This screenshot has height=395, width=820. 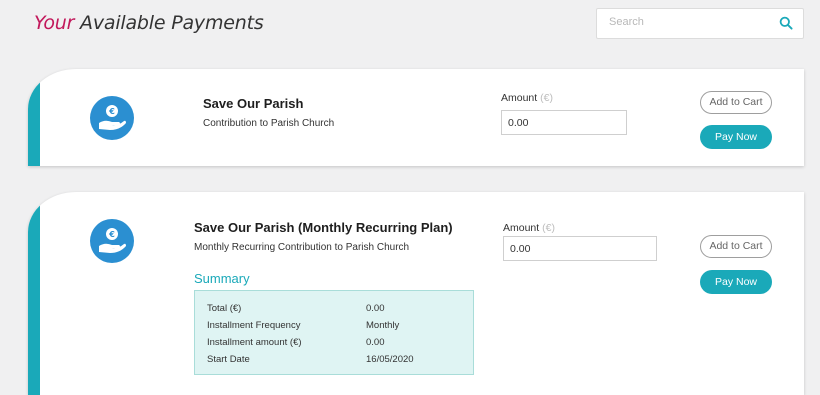 I want to click on summary-title: Summary, so click(x=222, y=278).